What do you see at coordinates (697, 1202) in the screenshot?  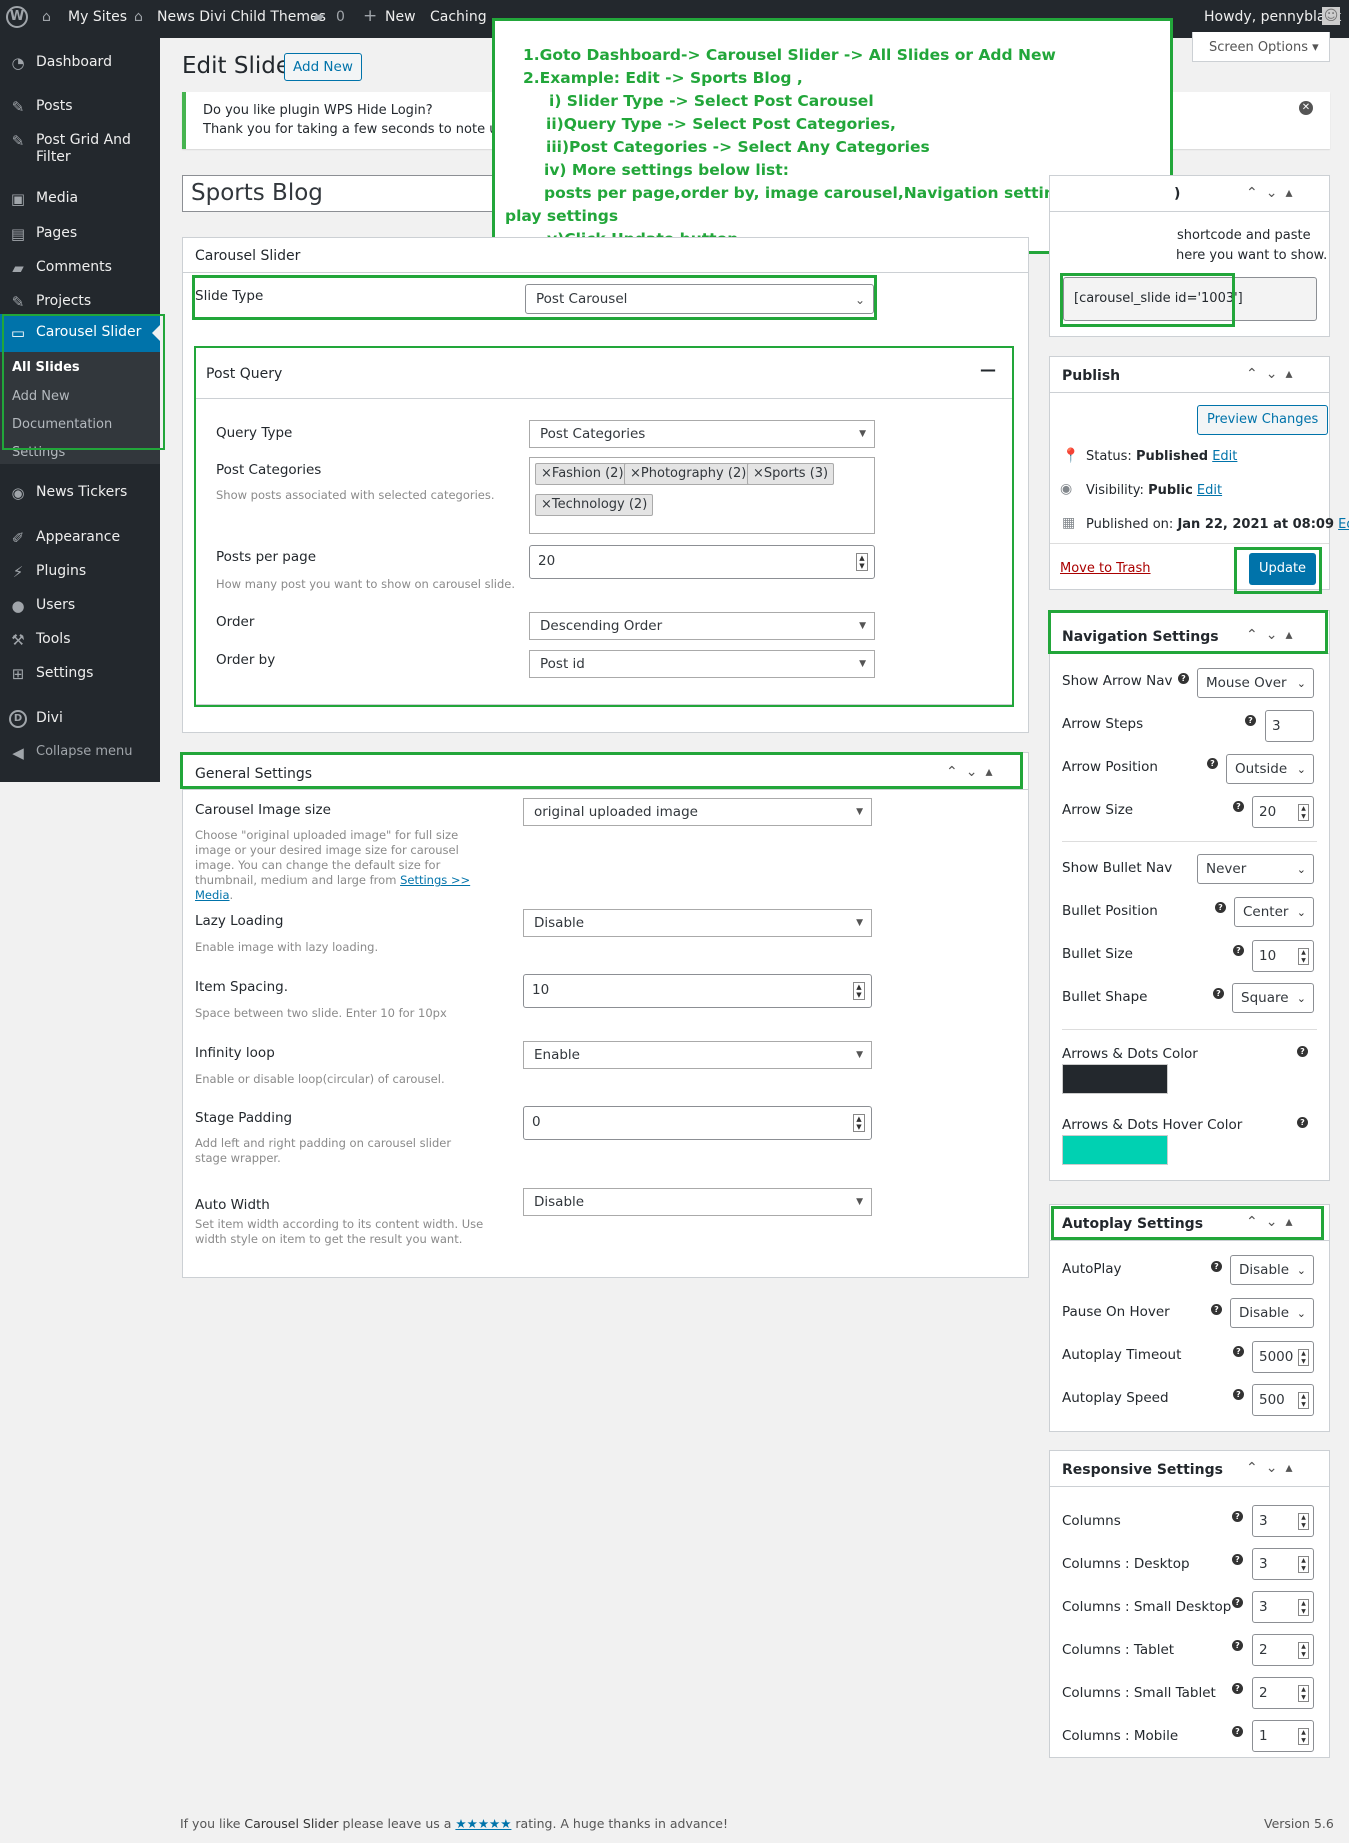 I see `auto-width-select: Disable ▼` at bounding box center [697, 1202].